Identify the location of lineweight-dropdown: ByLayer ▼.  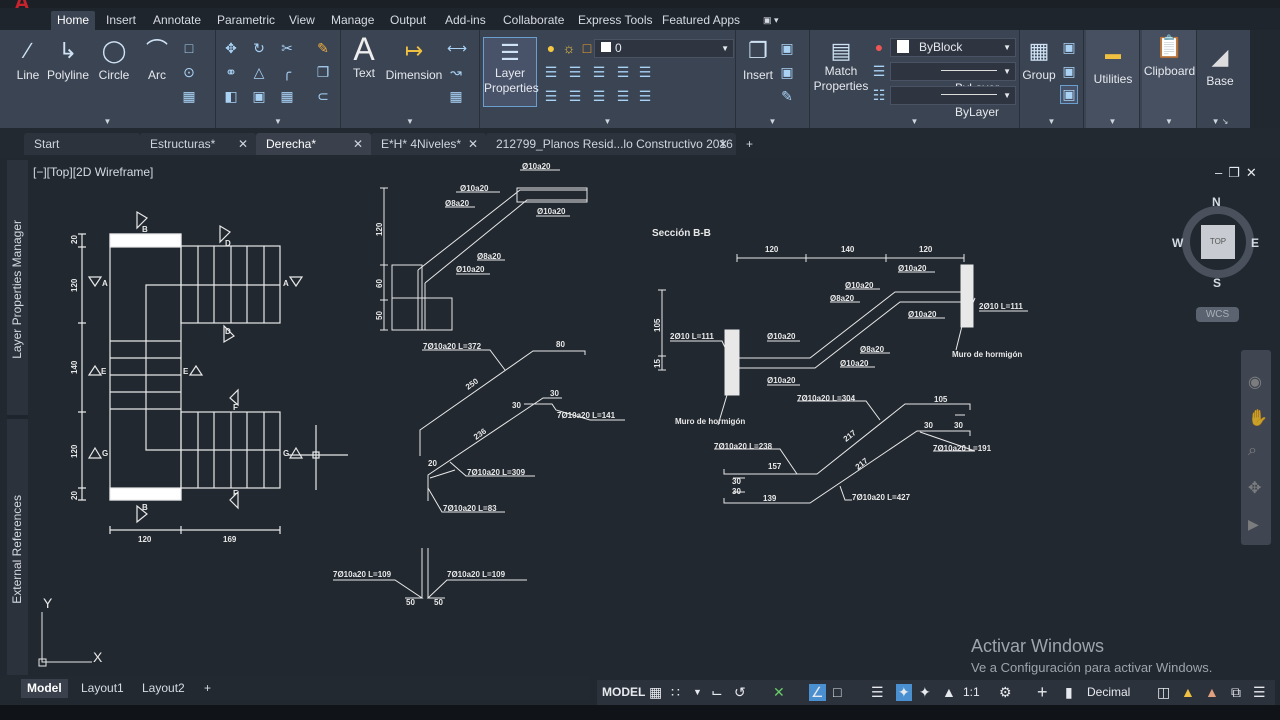
(953, 102).